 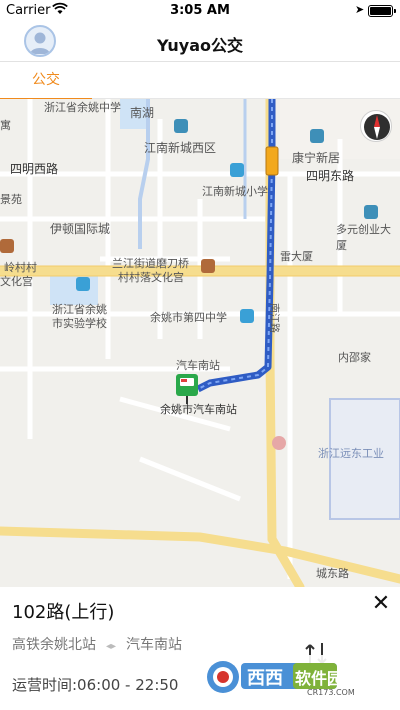 I want to click on map-label-nanhu: 南湖, so click(x=142, y=113).